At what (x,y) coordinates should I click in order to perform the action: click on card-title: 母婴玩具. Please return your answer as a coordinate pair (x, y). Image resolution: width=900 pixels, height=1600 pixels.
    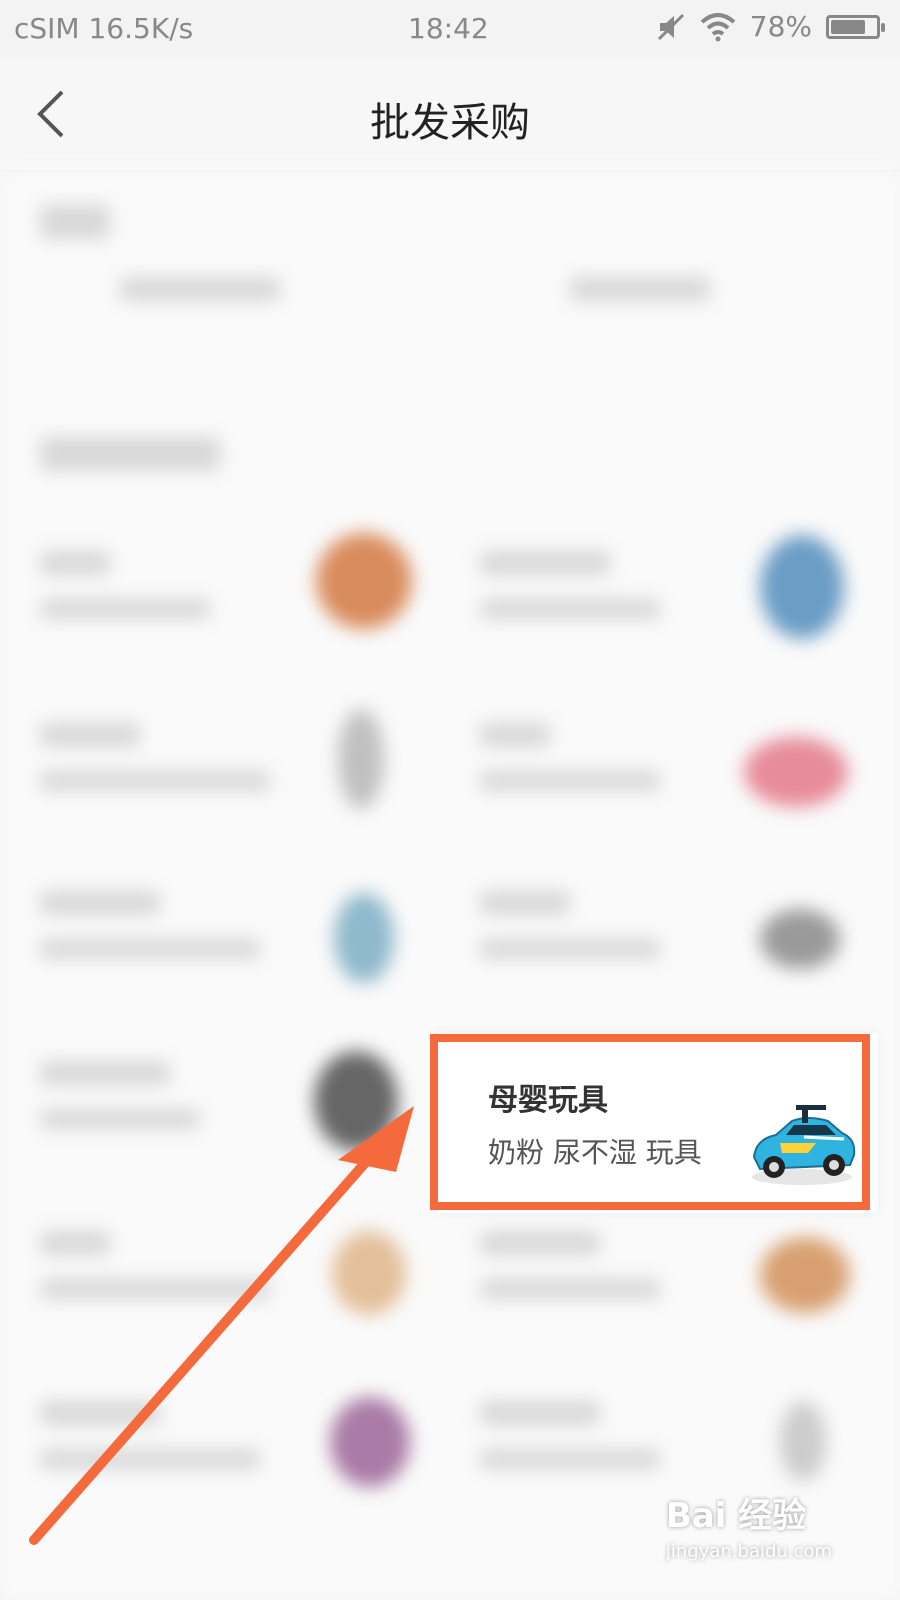
    Looking at the image, I should click on (548, 1100).